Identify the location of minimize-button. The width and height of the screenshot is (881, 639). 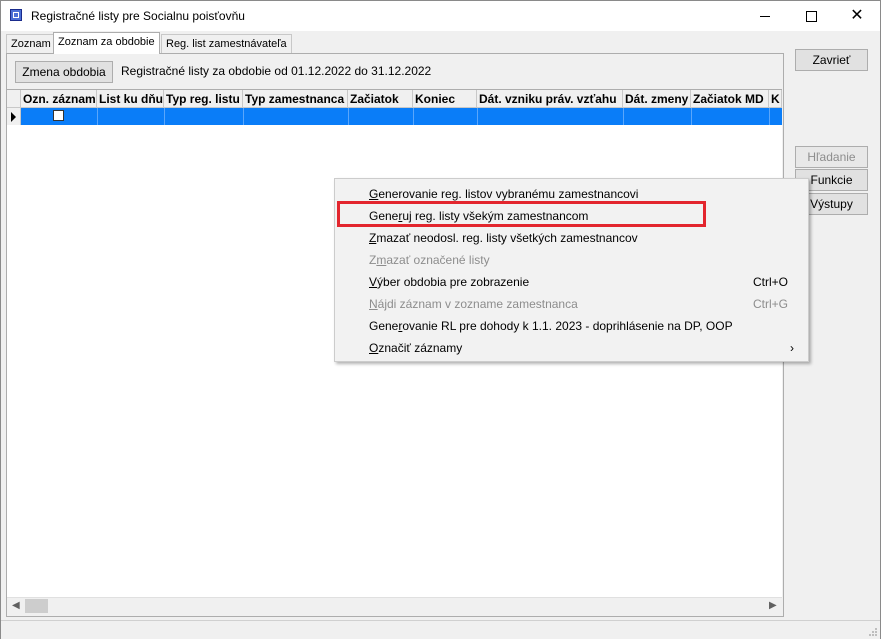
(765, 16).